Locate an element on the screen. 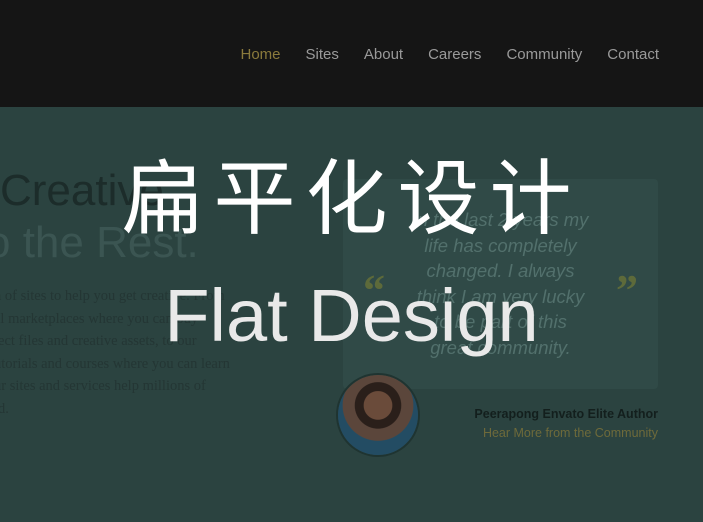  nav-community: Community is located at coordinates (544, 54).